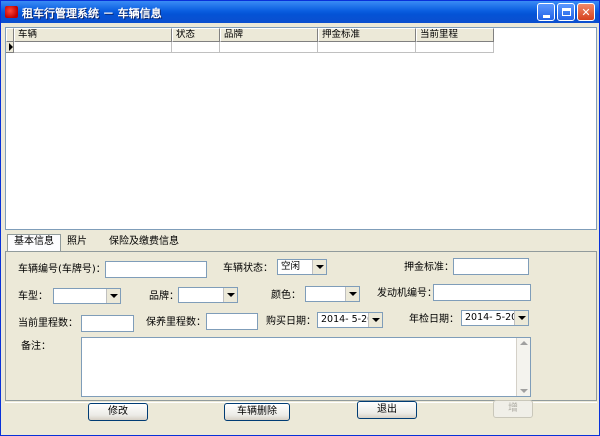 Image resolution: width=600 pixels, height=436 pixels. I want to click on minimize-icon, so click(546, 16).